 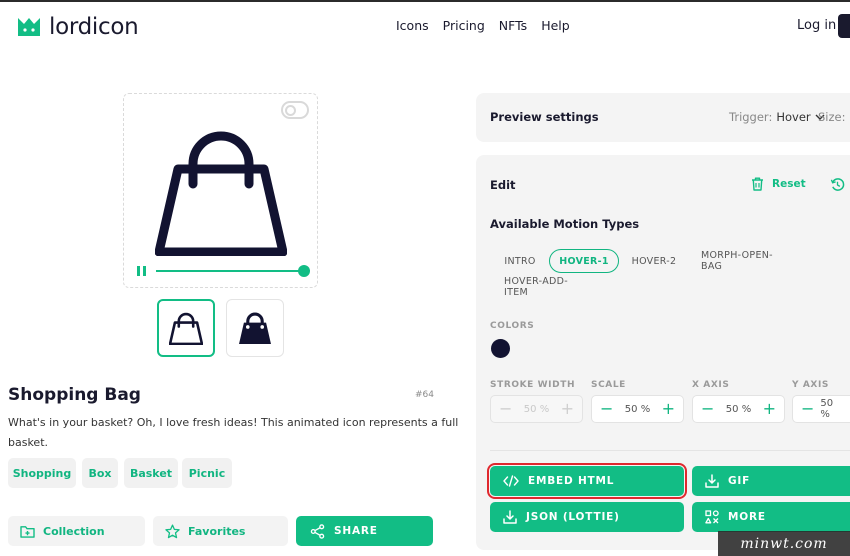 What do you see at coordinates (771, 481) in the screenshot?
I see `gif-button: GIF` at bounding box center [771, 481].